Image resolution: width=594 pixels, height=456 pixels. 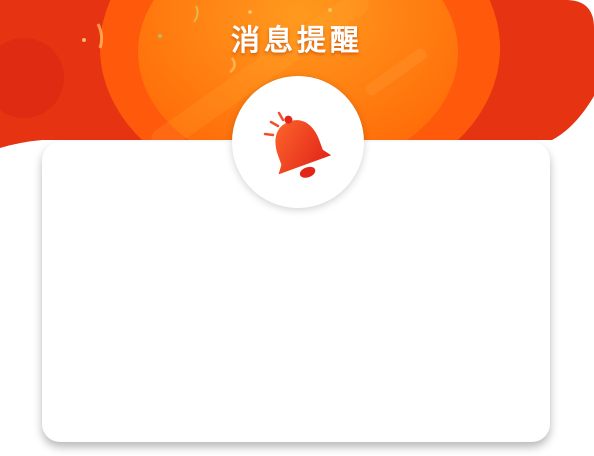 I want to click on bell-badge, so click(x=298, y=142).